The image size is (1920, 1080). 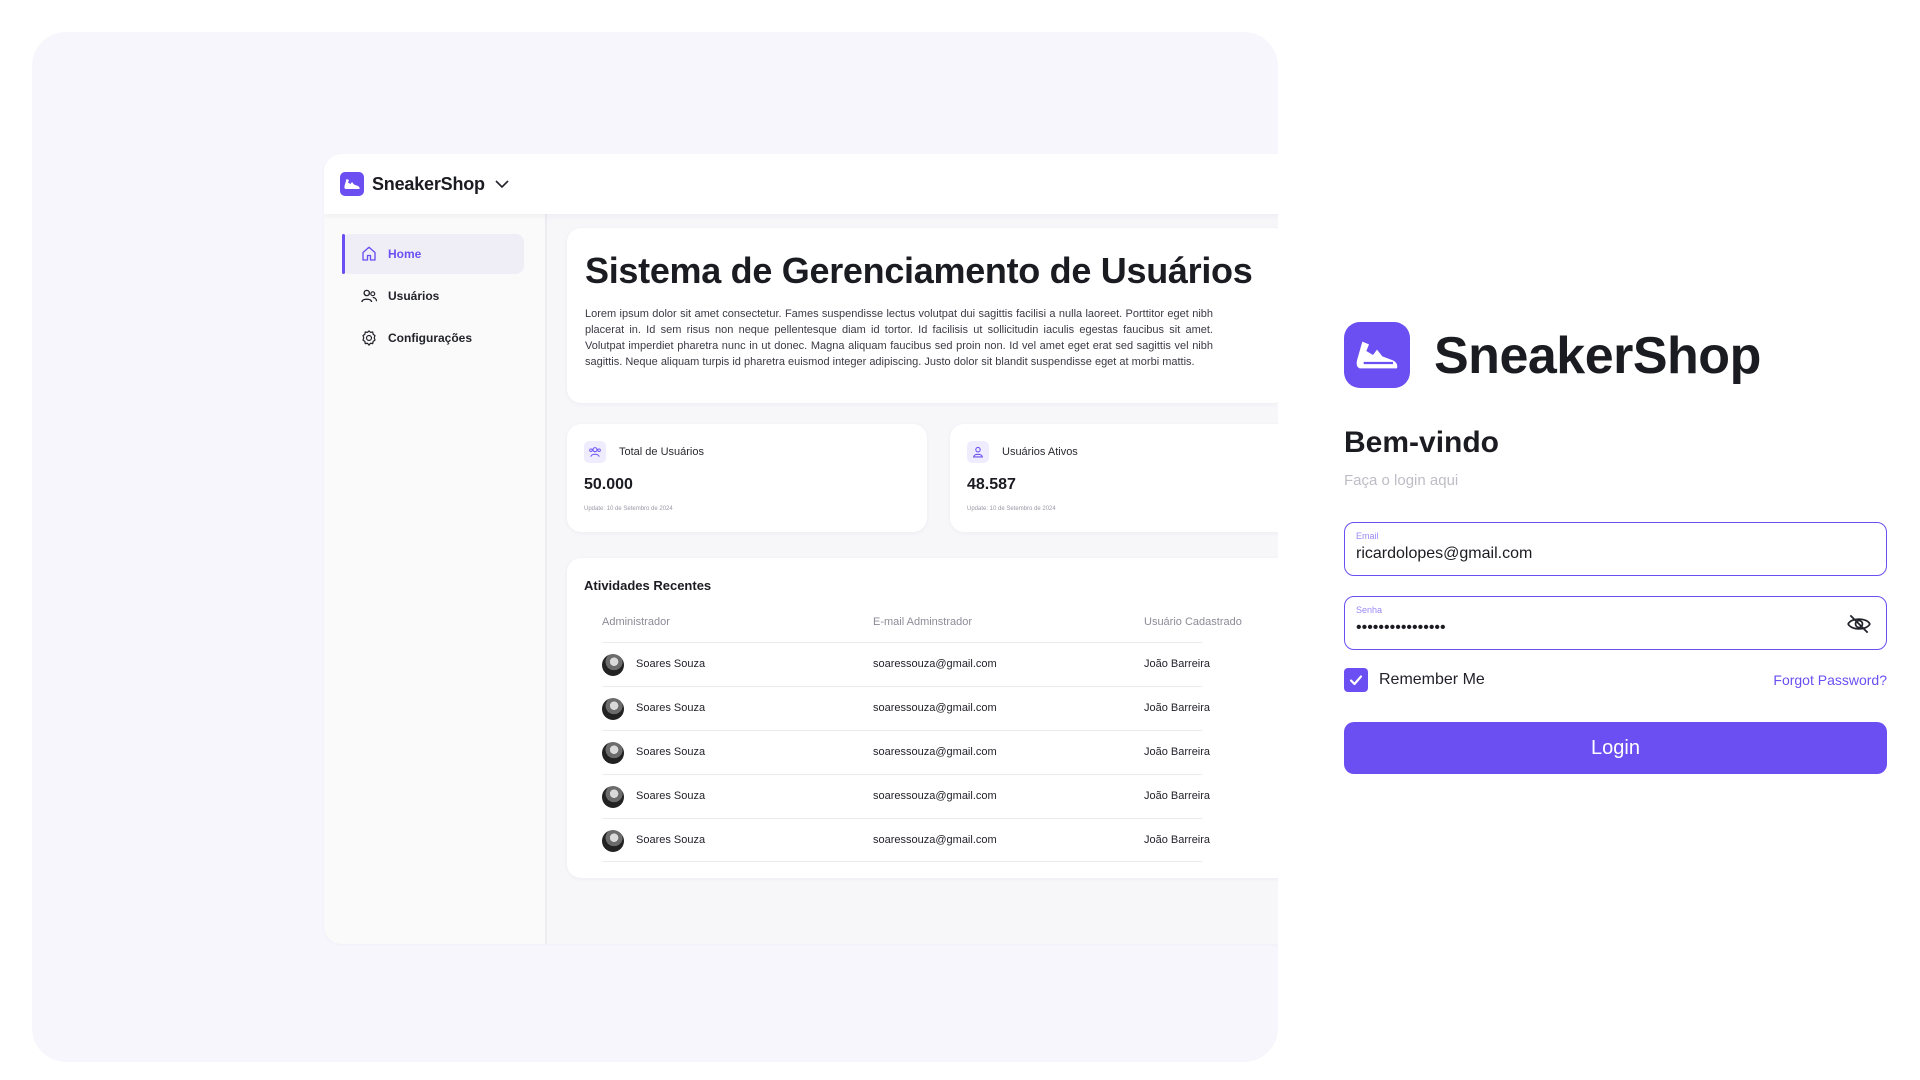 I want to click on forgot-password-link: Forgot Password?, so click(x=1830, y=680).